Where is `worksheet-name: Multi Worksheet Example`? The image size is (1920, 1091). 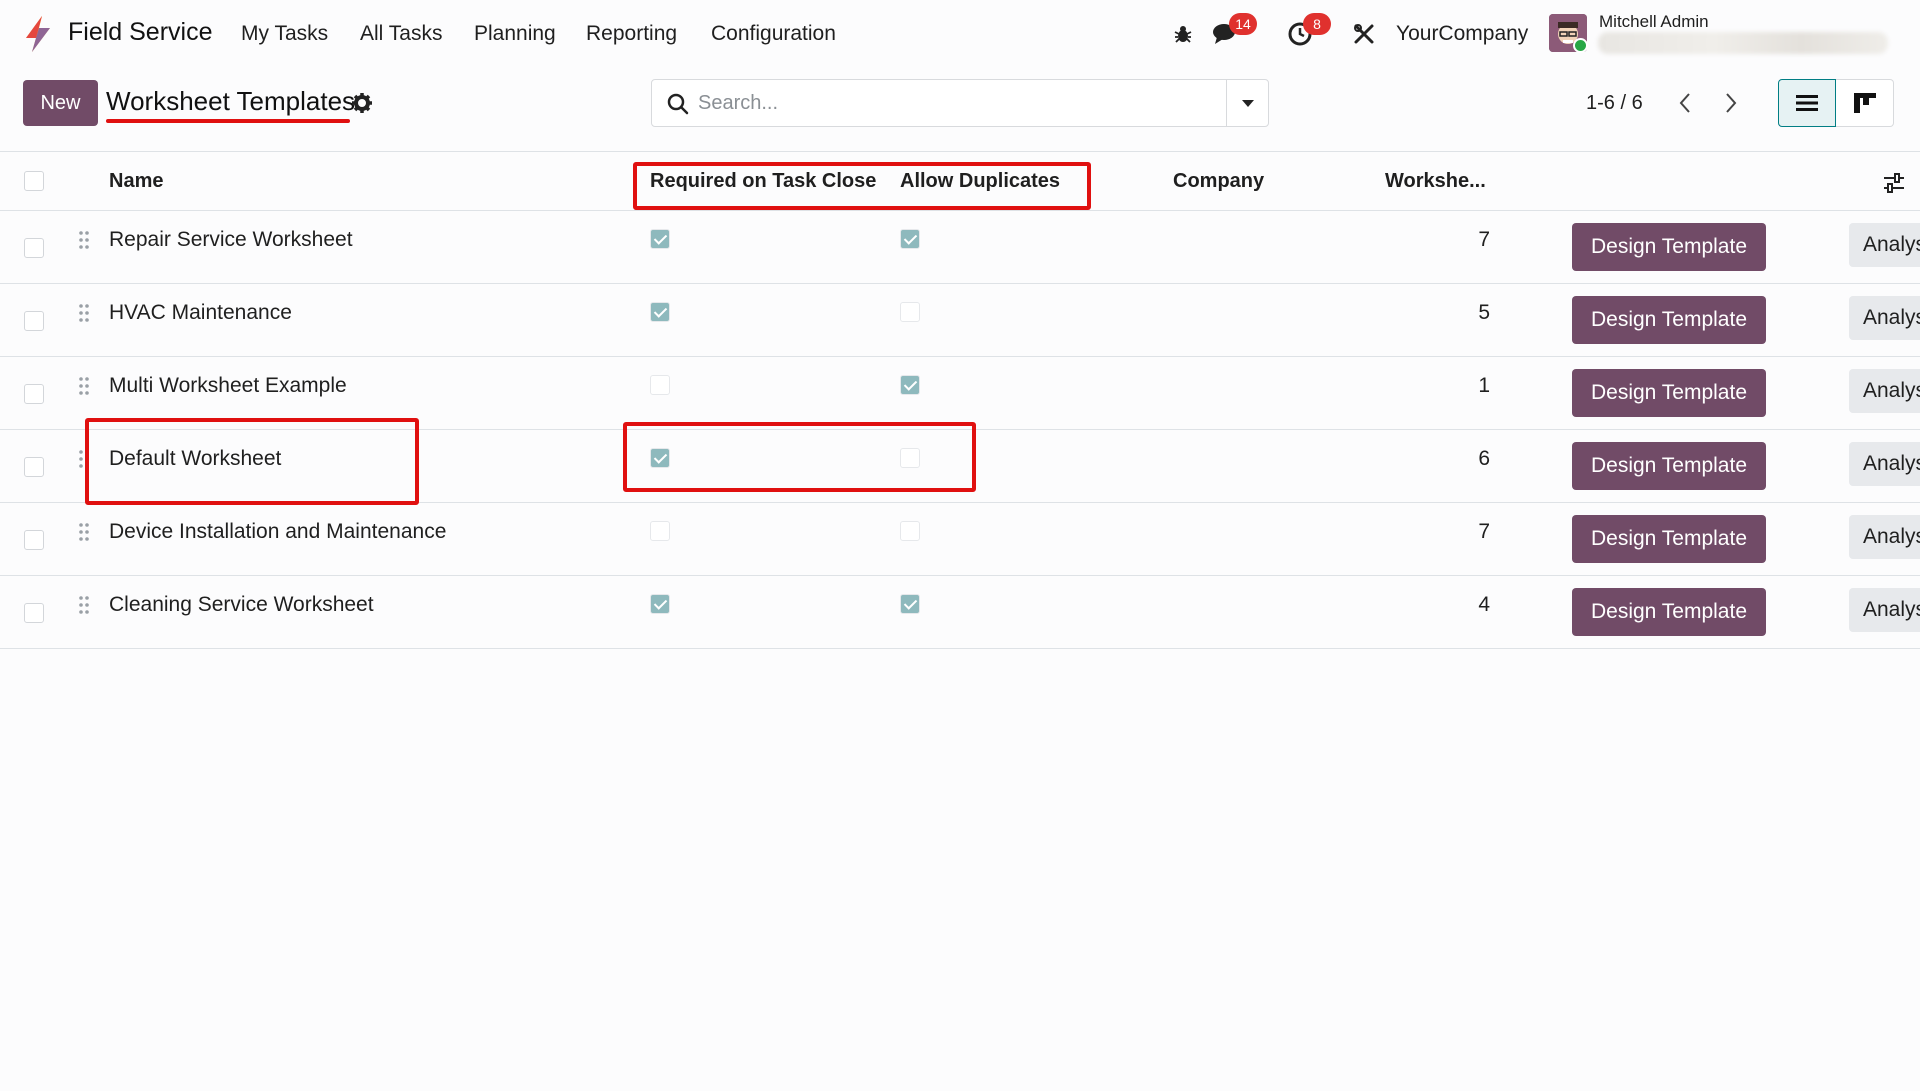 worksheet-name: Multi Worksheet Example is located at coordinates (228, 386).